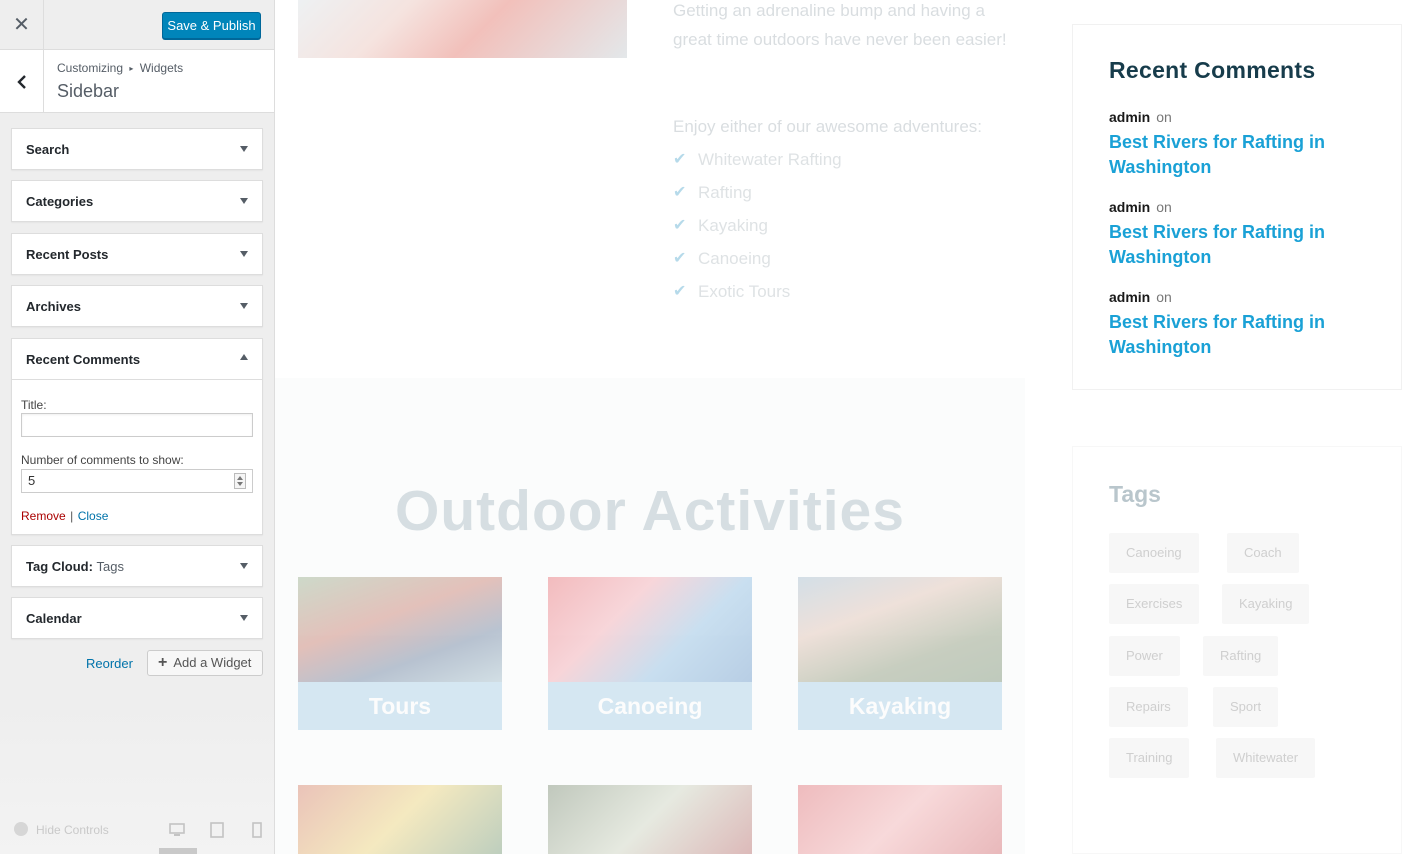 The width and height of the screenshot is (1419, 854). I want to click on close-link: Close, so click(93, 516).